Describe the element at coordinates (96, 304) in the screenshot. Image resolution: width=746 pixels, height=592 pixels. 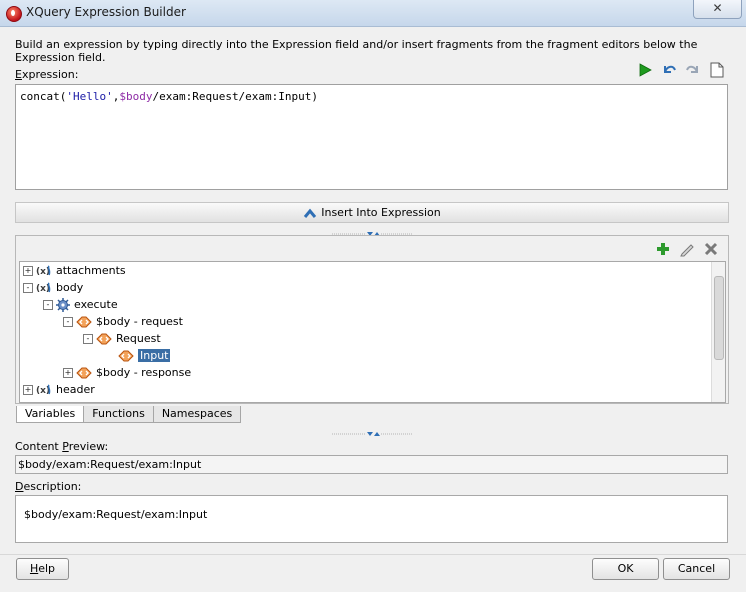
I see `tree-item-label: execute` at that location.